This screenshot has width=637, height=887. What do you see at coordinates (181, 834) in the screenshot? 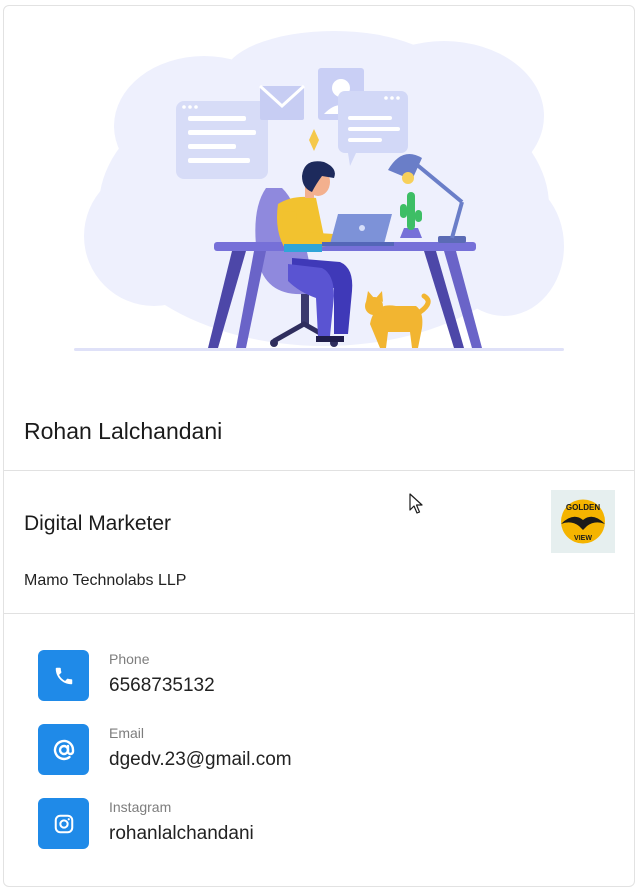
I see `contact-value: rohanlalchandani` at bounding box center [181, 834].